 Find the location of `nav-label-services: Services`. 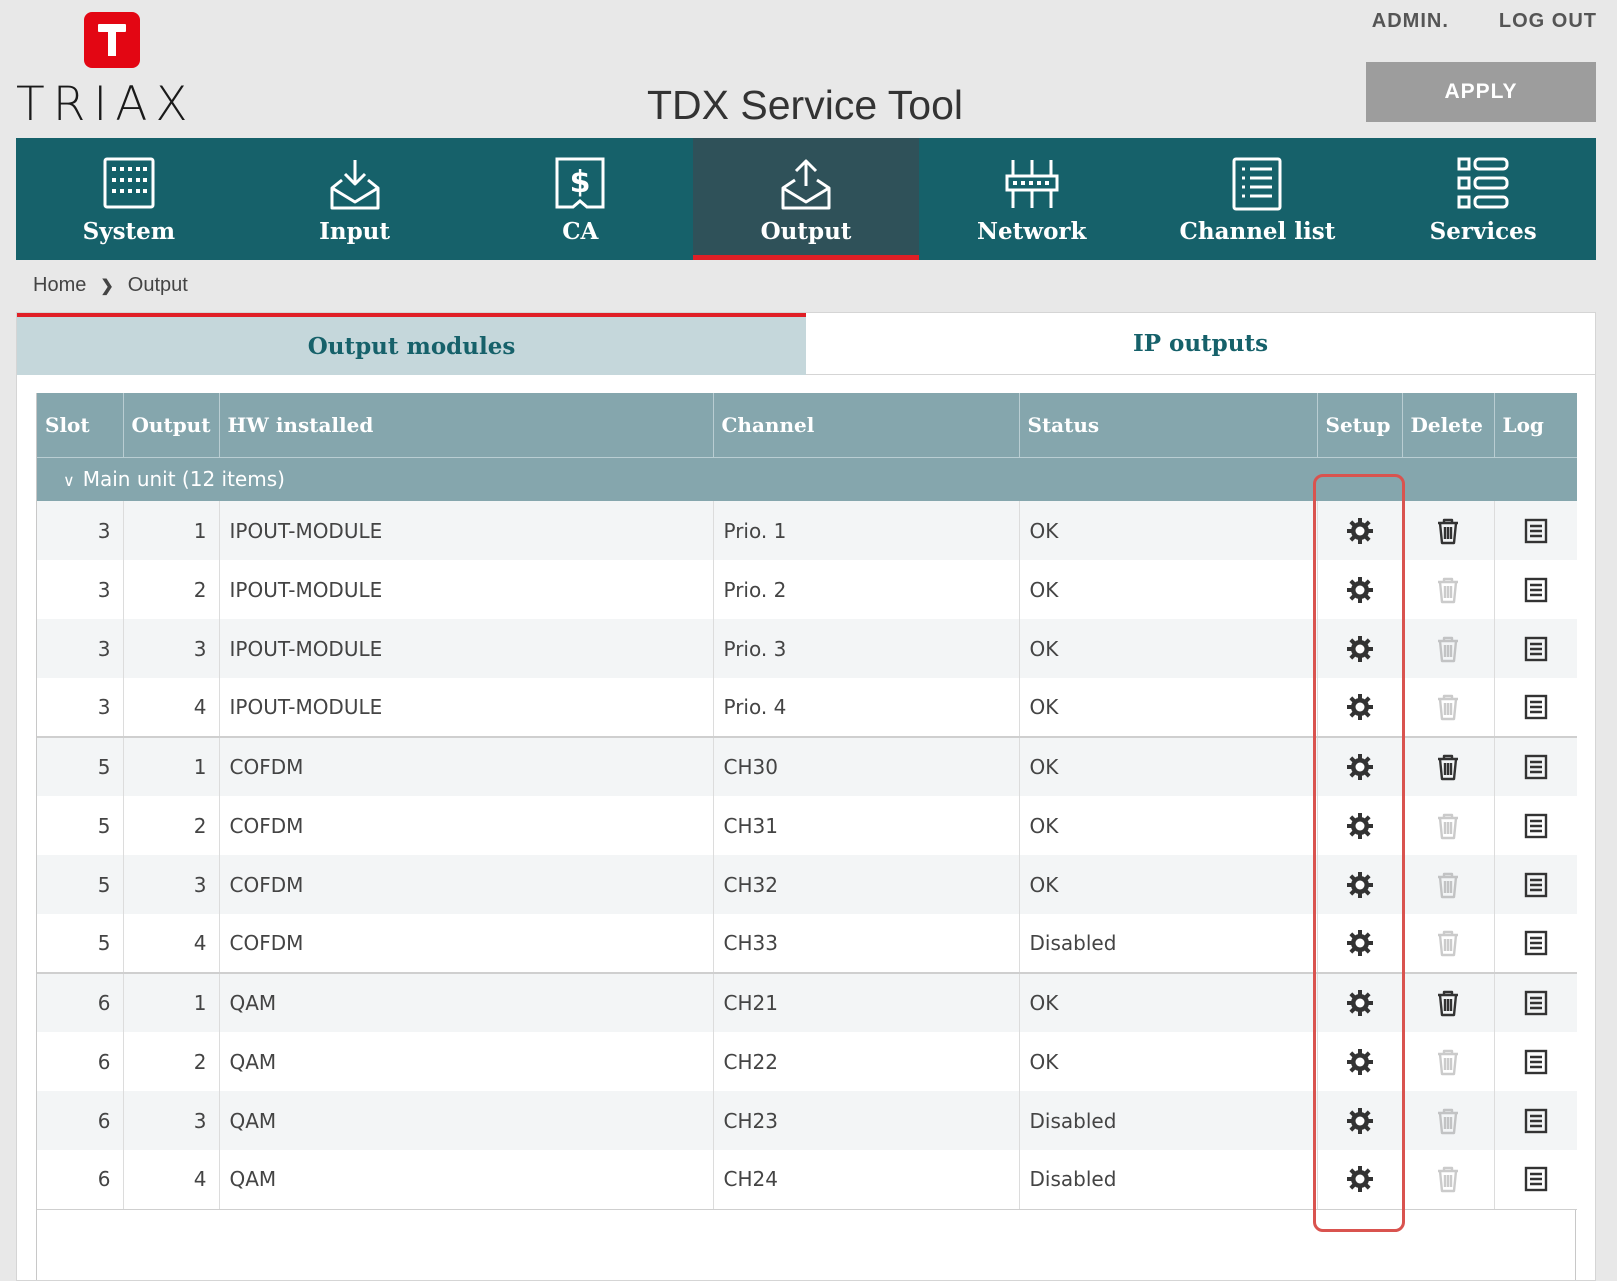

nav-label-services: Services is located at coordinates (1483, 231).